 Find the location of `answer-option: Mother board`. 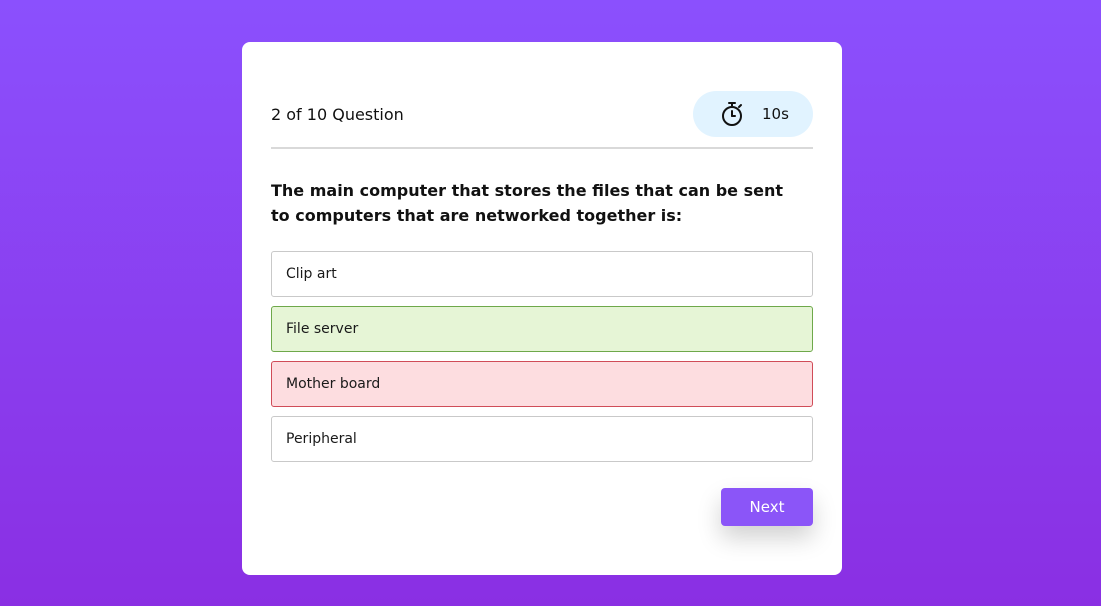

answer-option: Mother board is located at coordinates (542, 384).